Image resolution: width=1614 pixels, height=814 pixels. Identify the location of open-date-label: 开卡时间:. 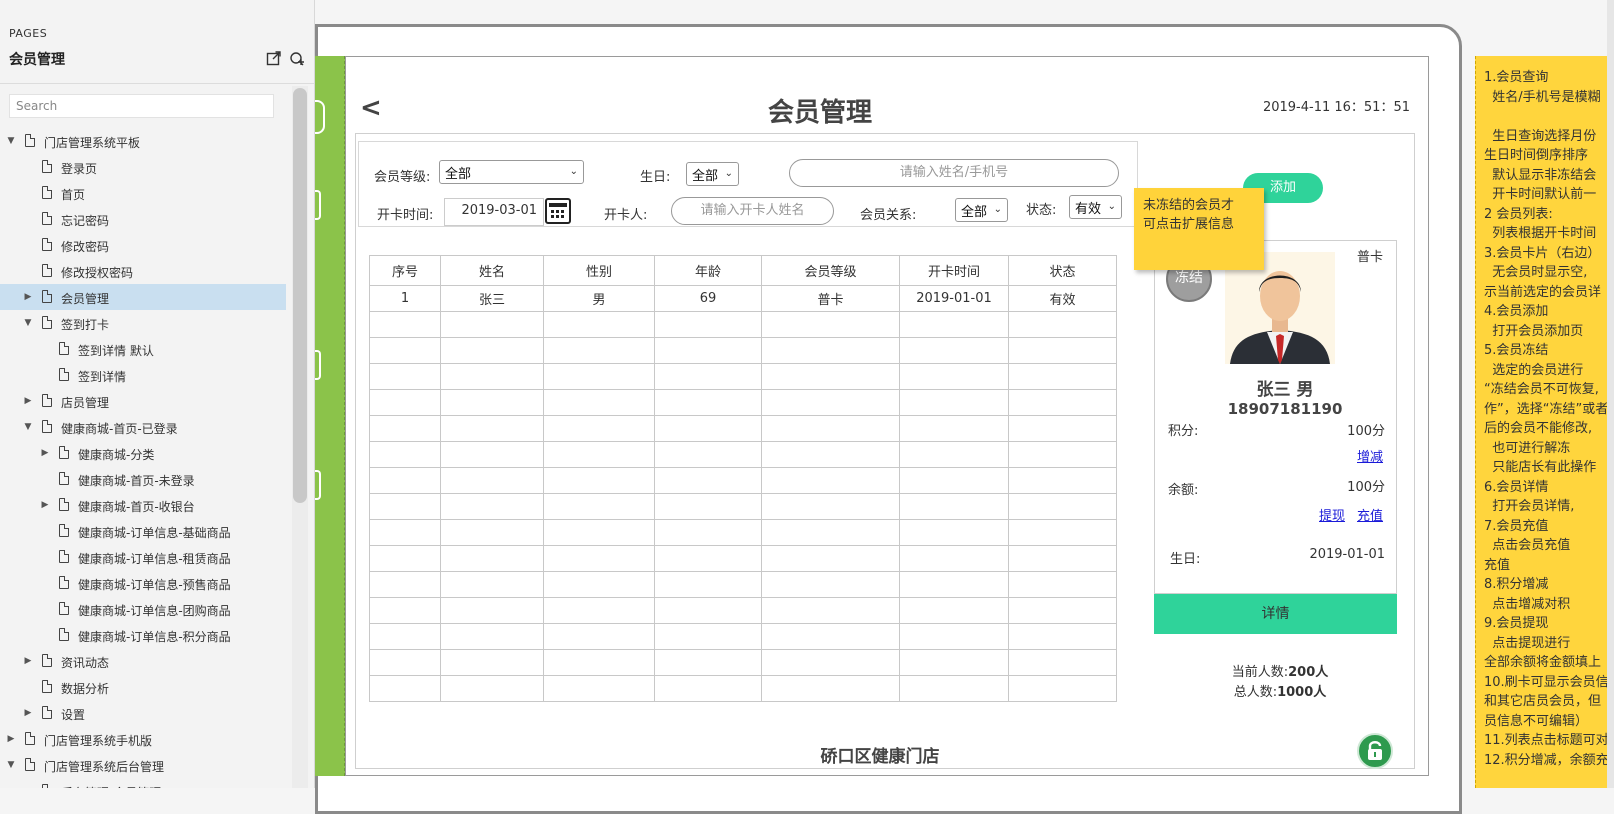
(405, 215).